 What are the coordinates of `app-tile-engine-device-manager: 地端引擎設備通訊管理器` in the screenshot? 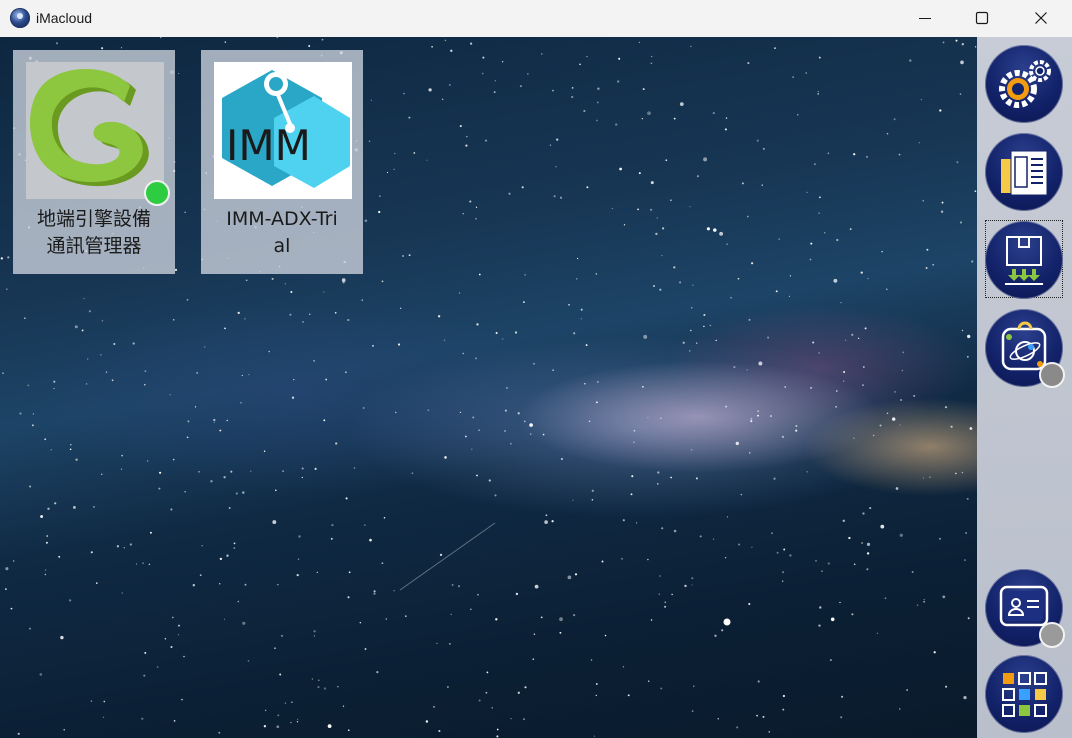 It's located at (94, 162).